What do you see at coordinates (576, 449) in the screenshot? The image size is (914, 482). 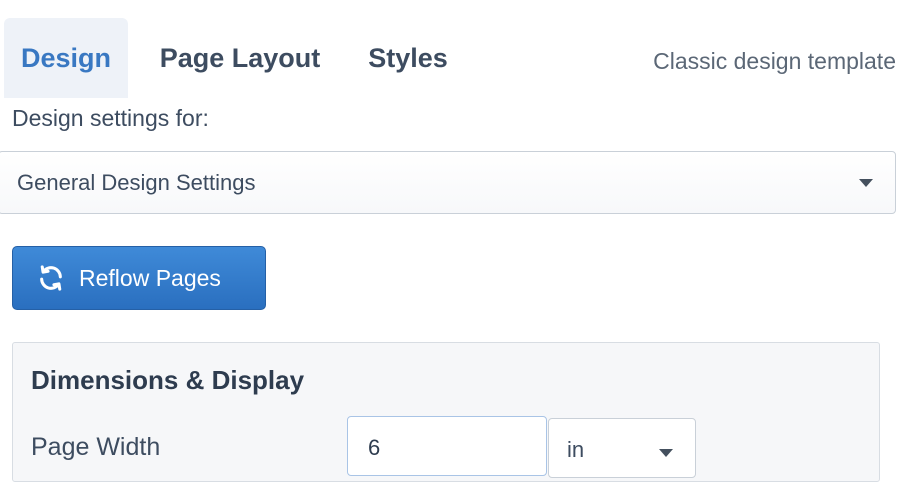 I see `page-width-unit-value: in` at bounding box center [576, 449].